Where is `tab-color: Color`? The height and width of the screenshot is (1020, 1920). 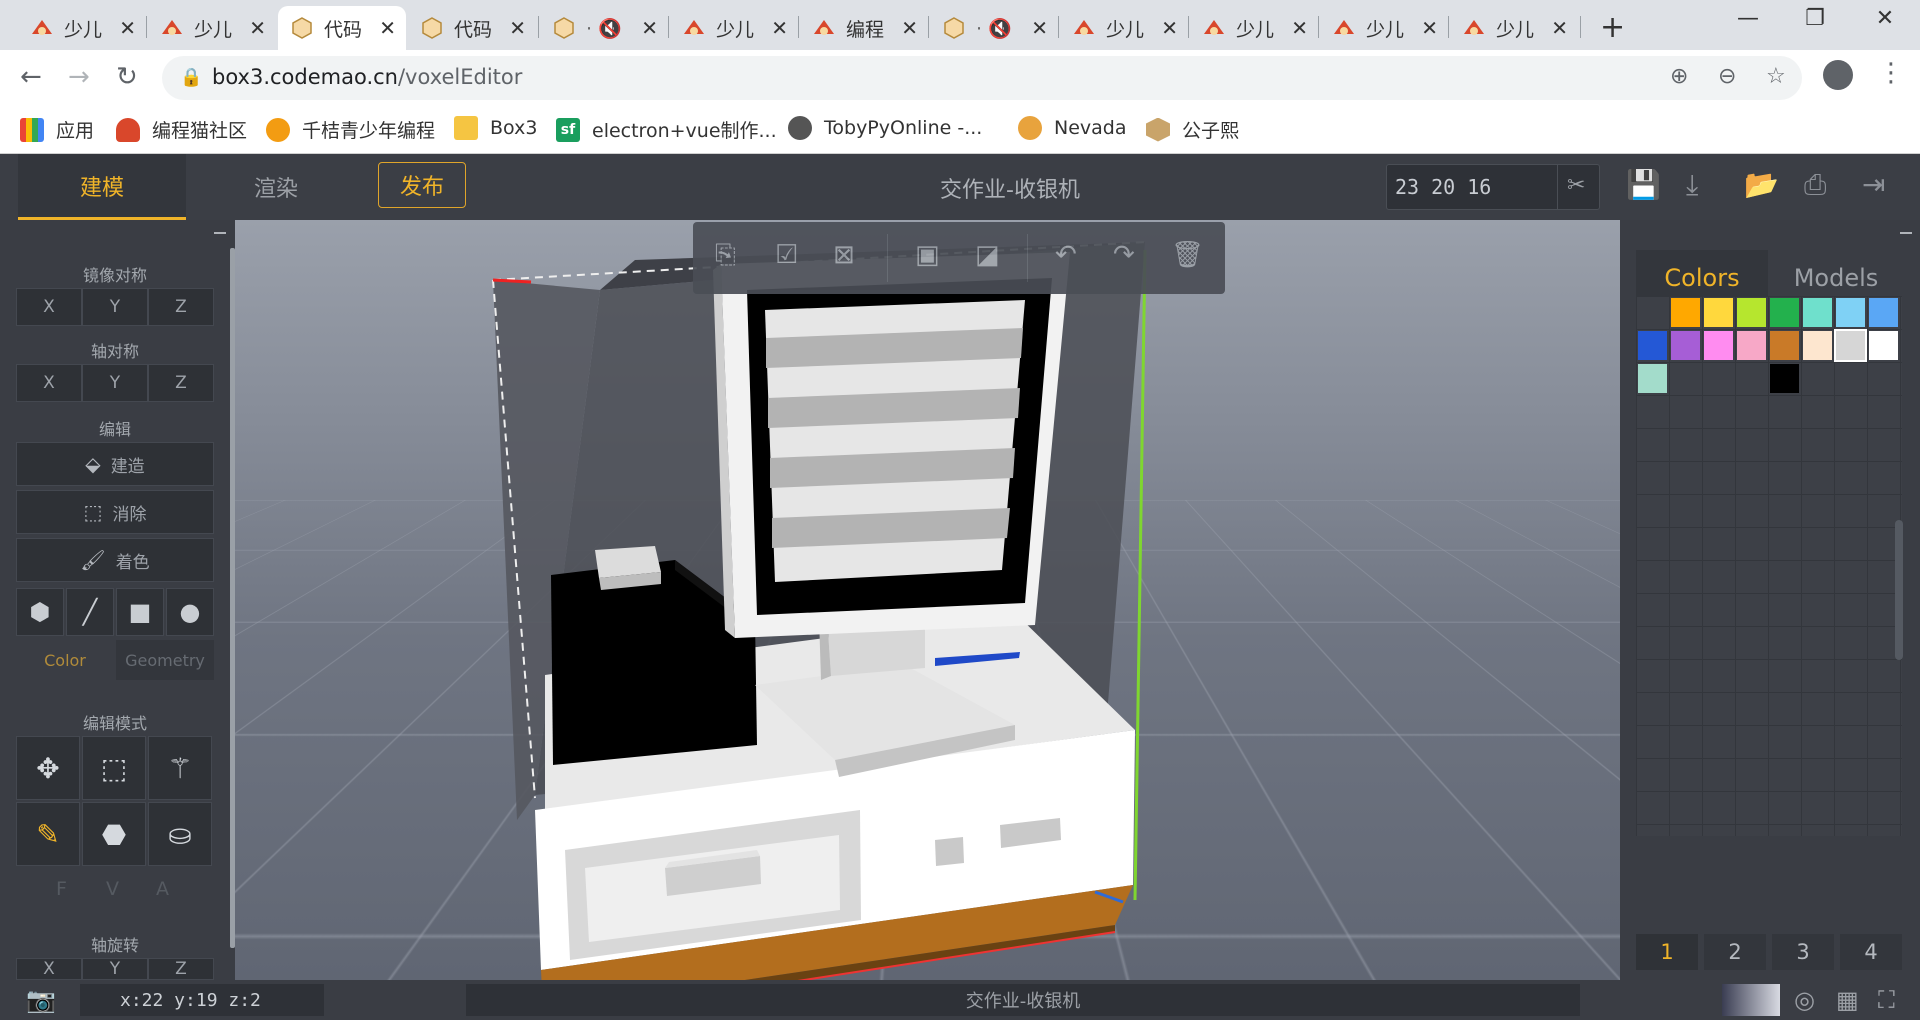 tab-color: Color is located at coordinates (65, 660).